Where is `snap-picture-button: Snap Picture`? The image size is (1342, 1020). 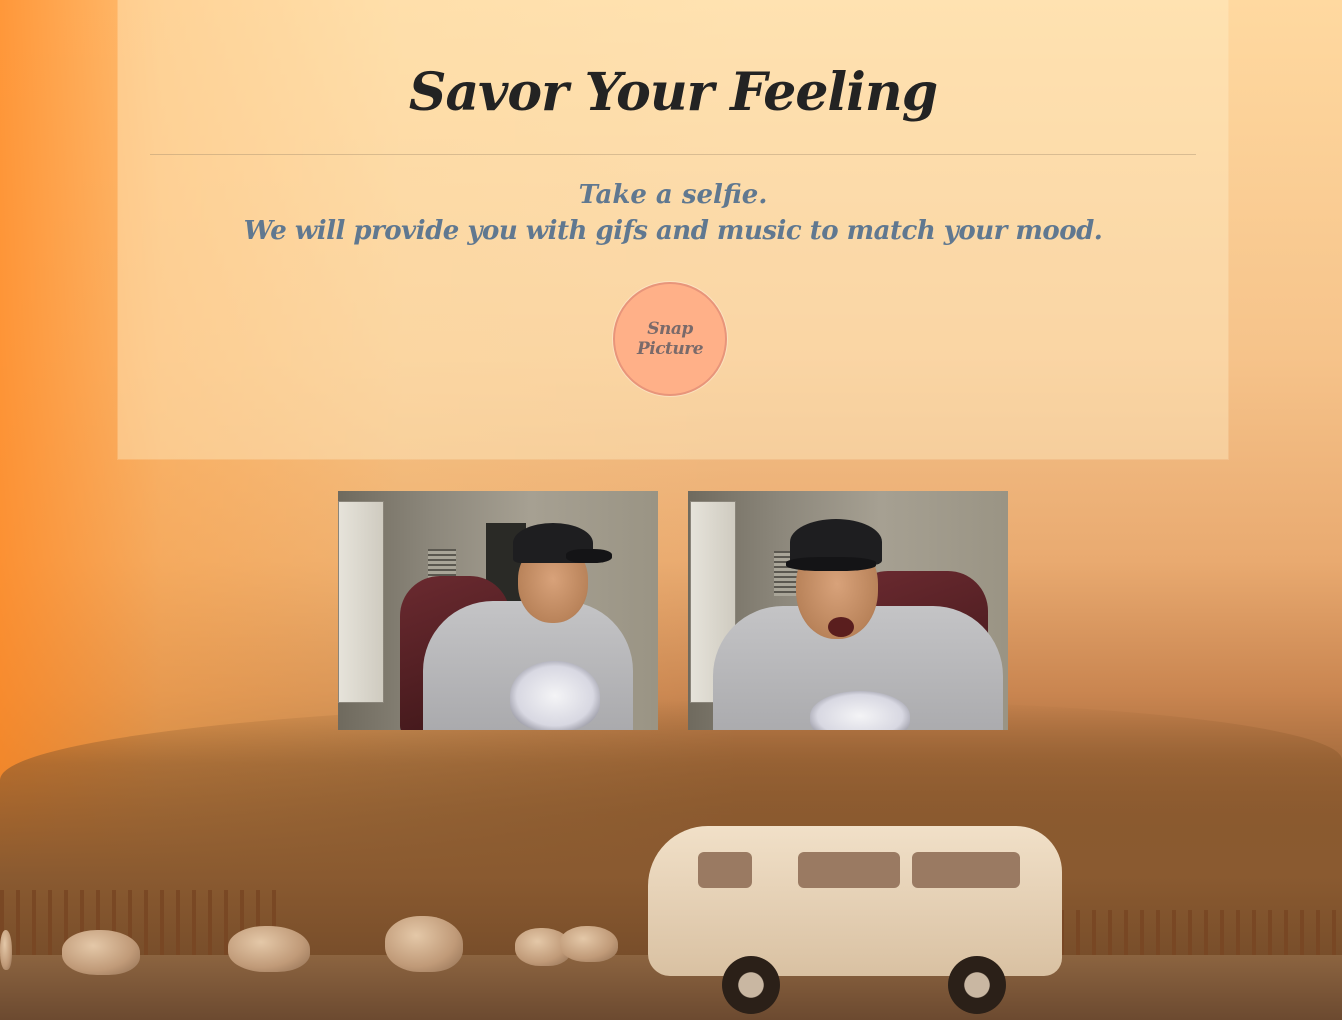 snap-picture-button: Snap Picture is located at coordinates (670, 339).